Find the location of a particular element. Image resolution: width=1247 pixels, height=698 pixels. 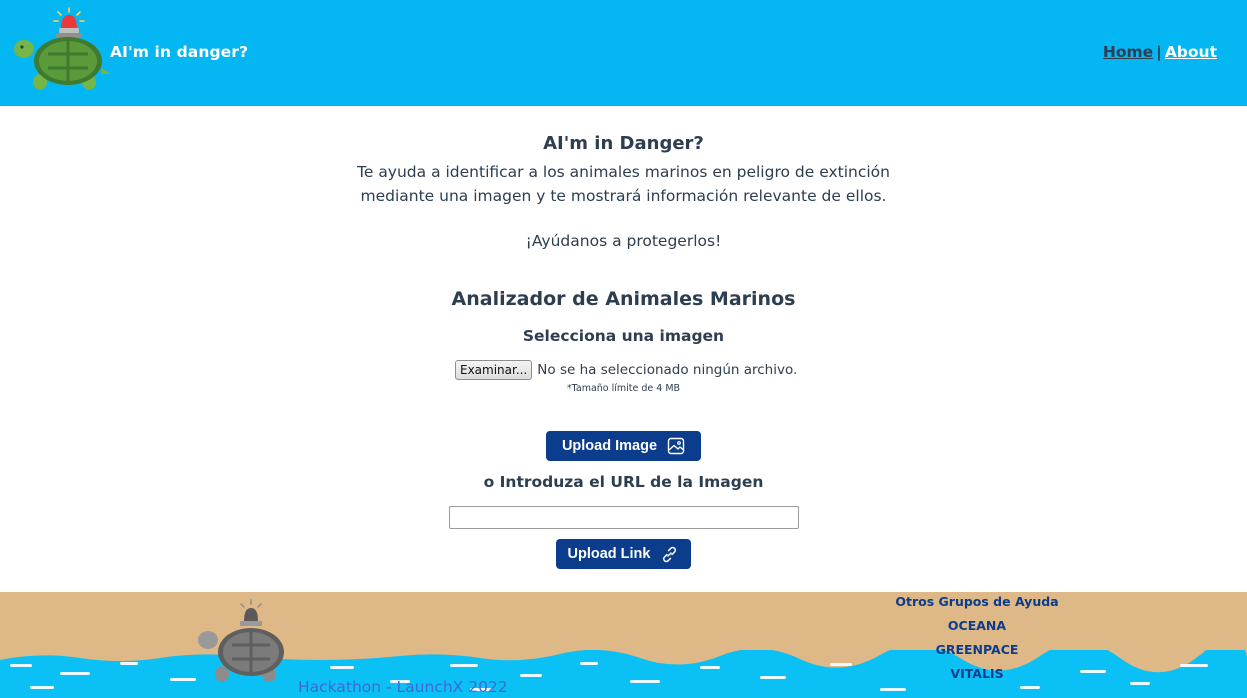

gray-turtle-with-siren-icon is located at coordinates (241, 640).